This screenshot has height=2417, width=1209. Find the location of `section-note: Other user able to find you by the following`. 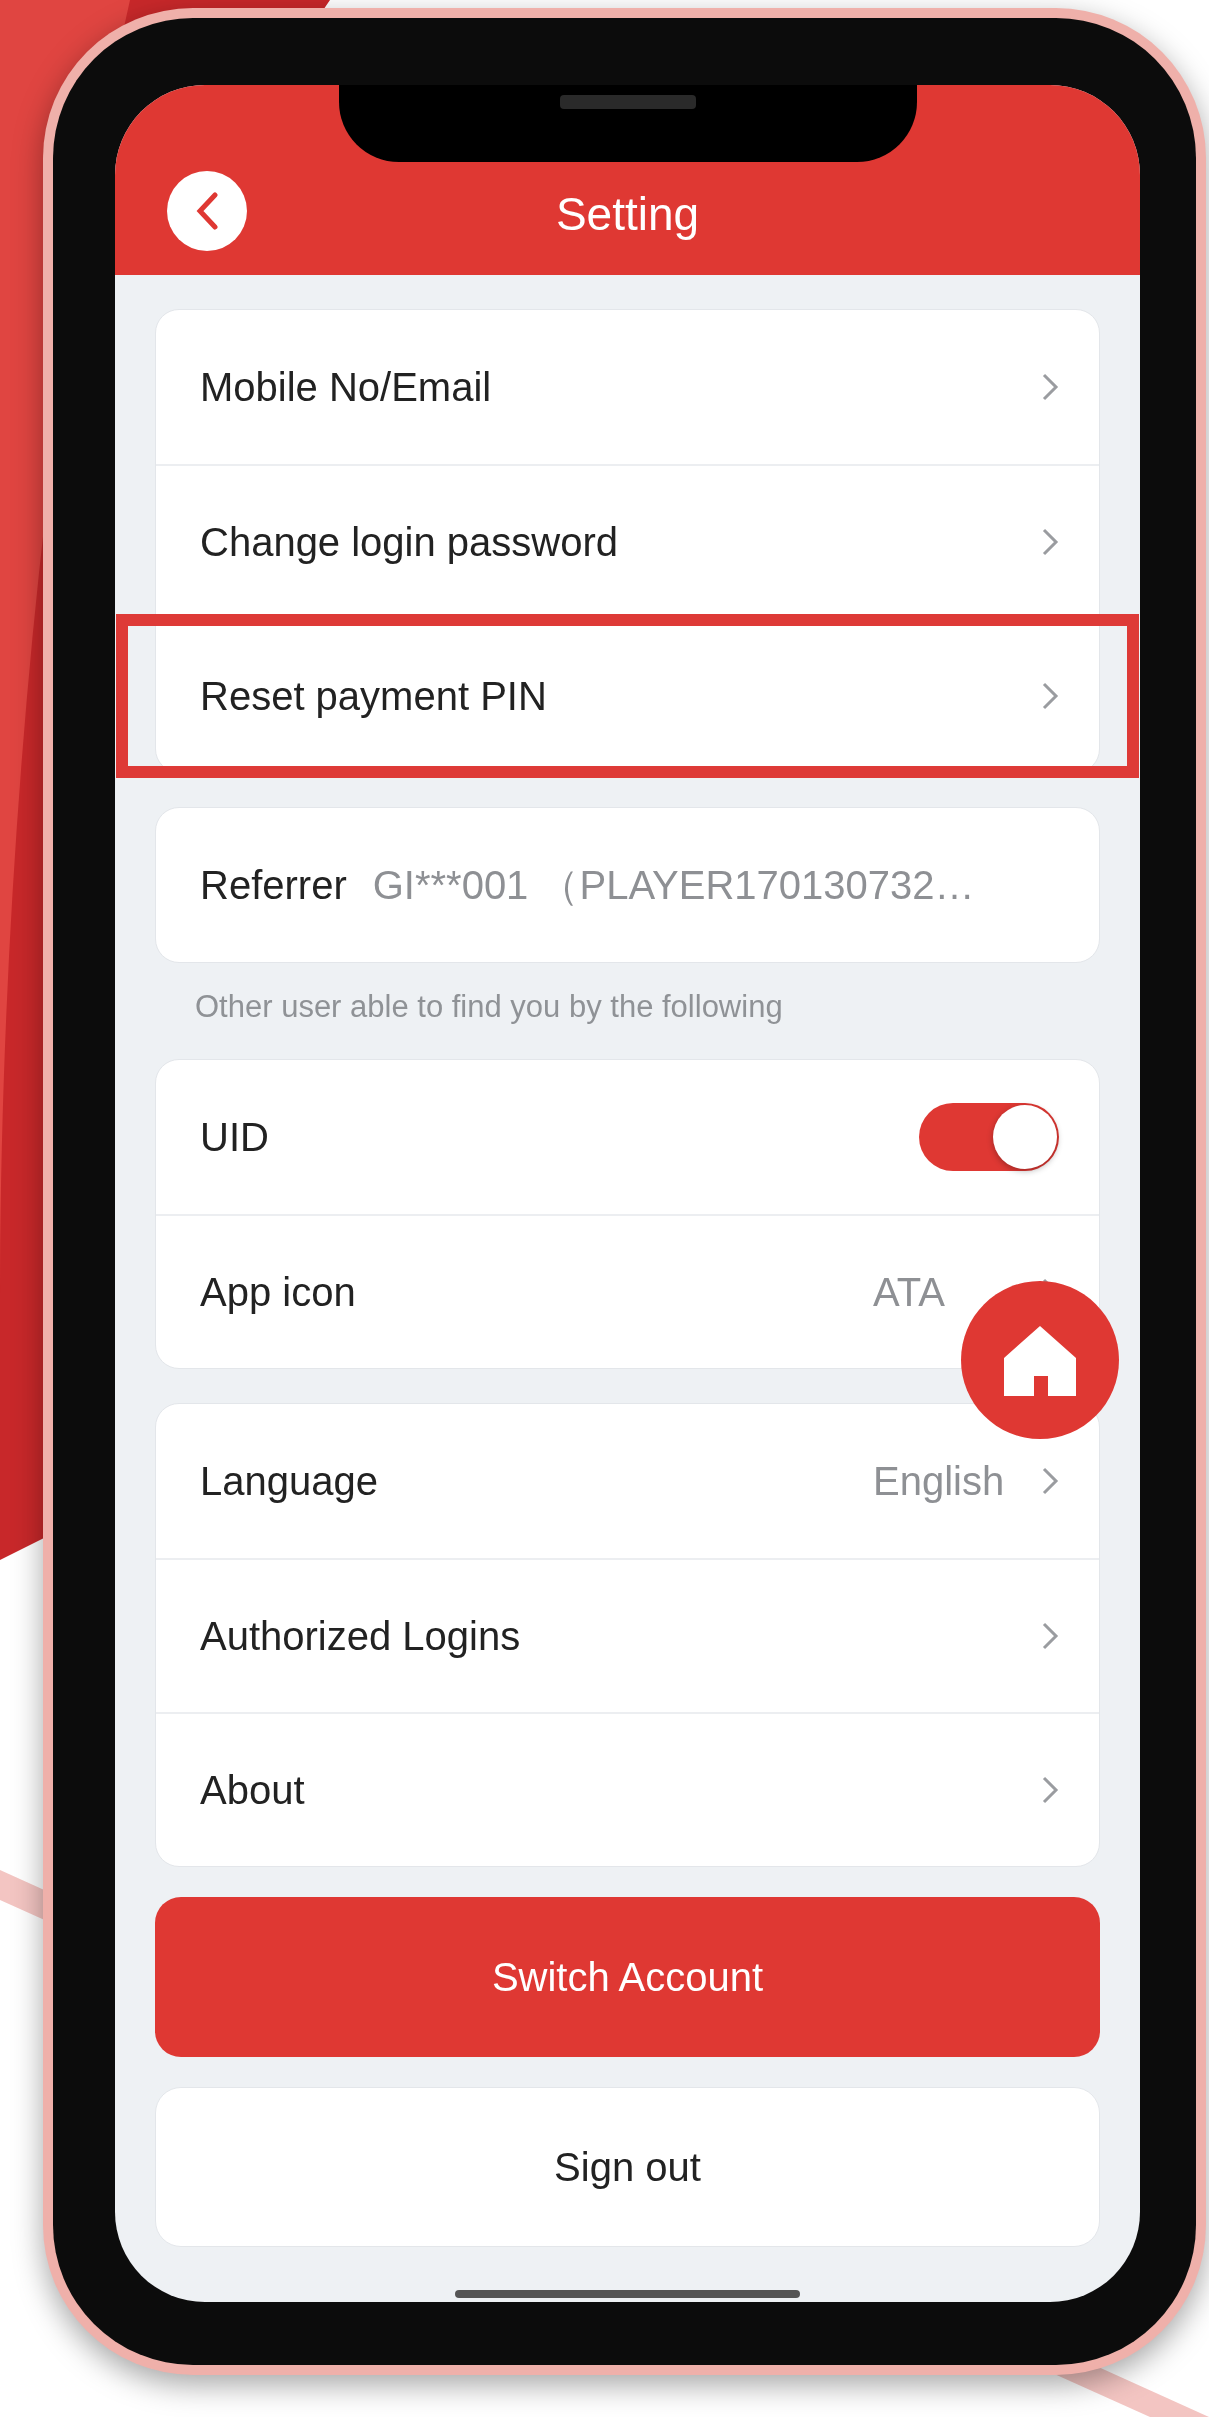

section-note: Other user able to find you by the following is located at coordinates (489, 1007).